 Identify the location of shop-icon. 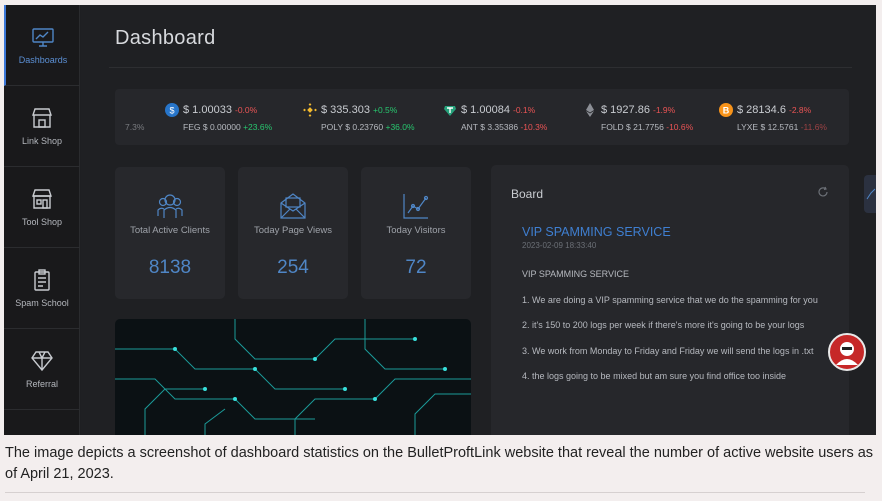
(42, 118).